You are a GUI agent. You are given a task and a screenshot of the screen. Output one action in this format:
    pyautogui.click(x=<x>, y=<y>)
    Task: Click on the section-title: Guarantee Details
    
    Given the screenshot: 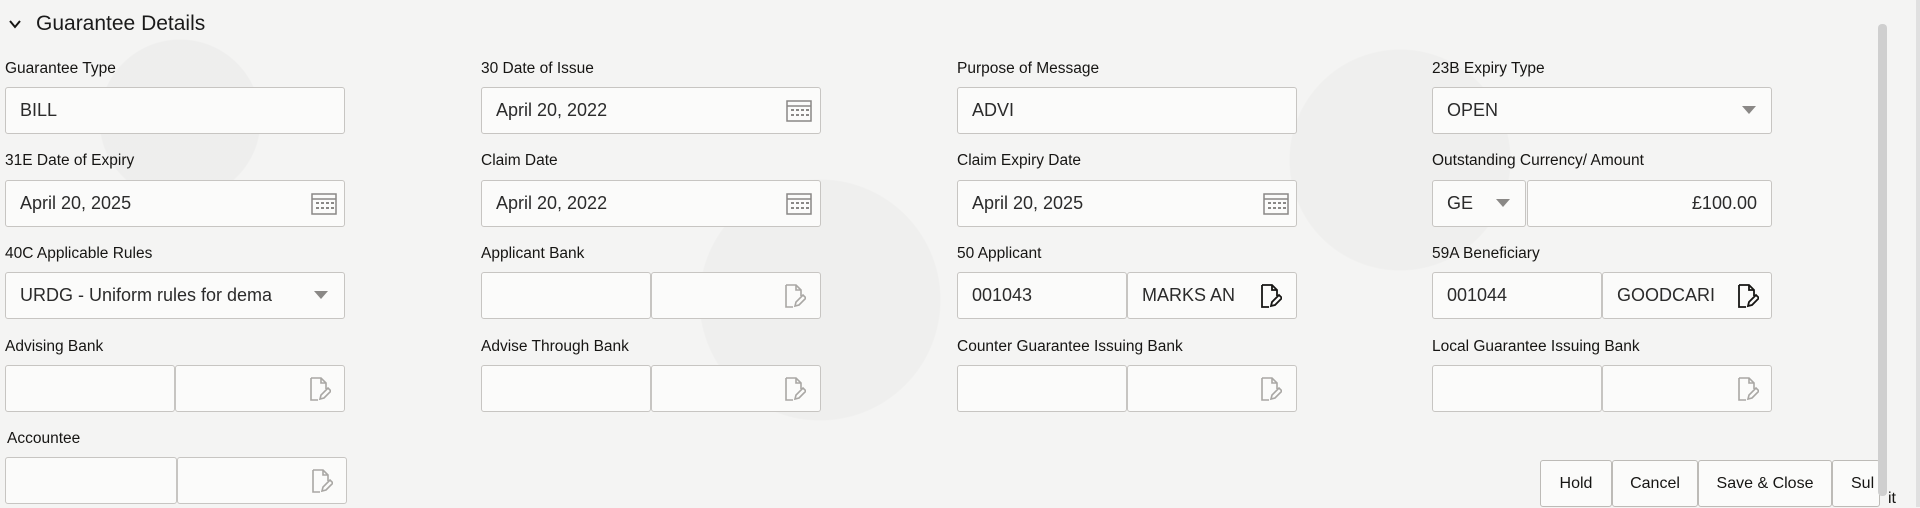 What is the action you would take?
    pyautogui.click(x=121, y=23)
    